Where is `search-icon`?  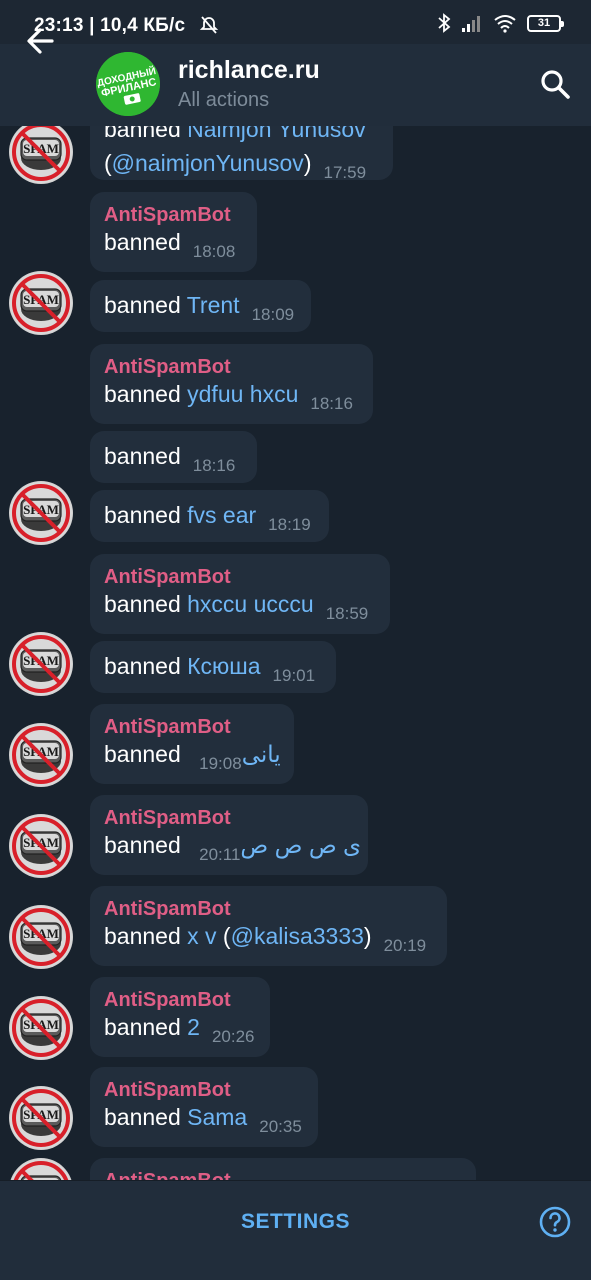
search-icon is located at coordinates (555, 84).